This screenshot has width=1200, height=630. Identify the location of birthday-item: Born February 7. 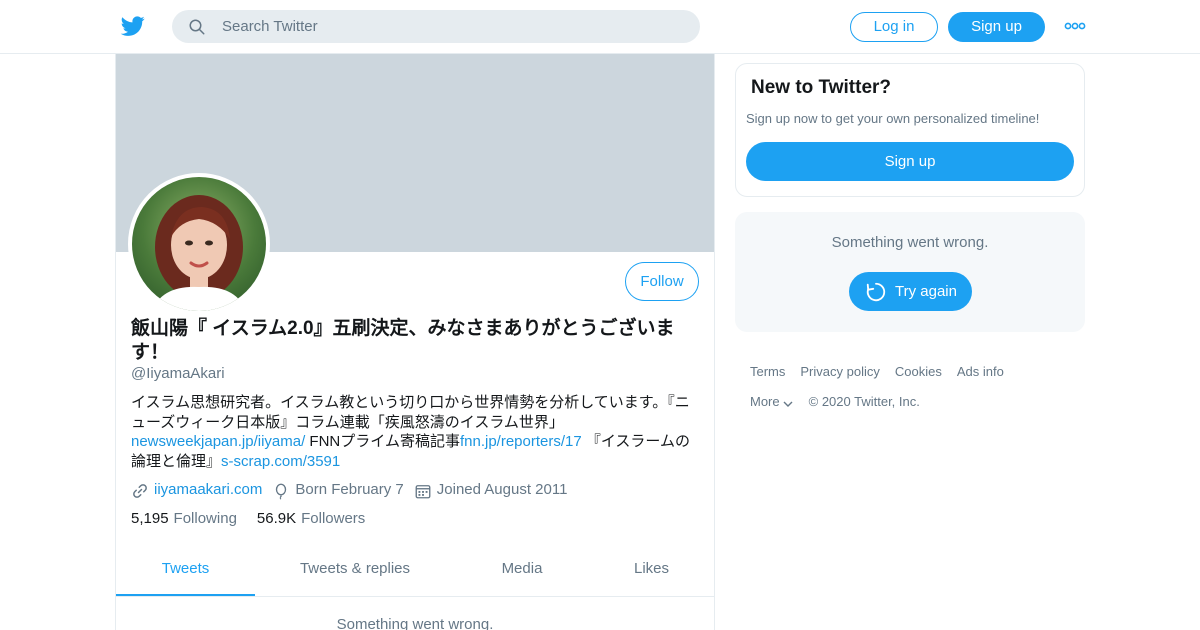
(338, 489).